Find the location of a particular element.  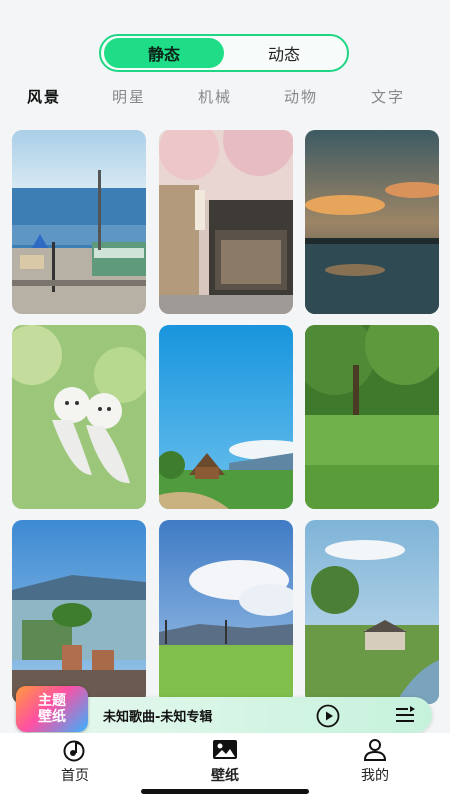

tab-wallpaper-label: 壁纸 is located at coordinates (225, 776).